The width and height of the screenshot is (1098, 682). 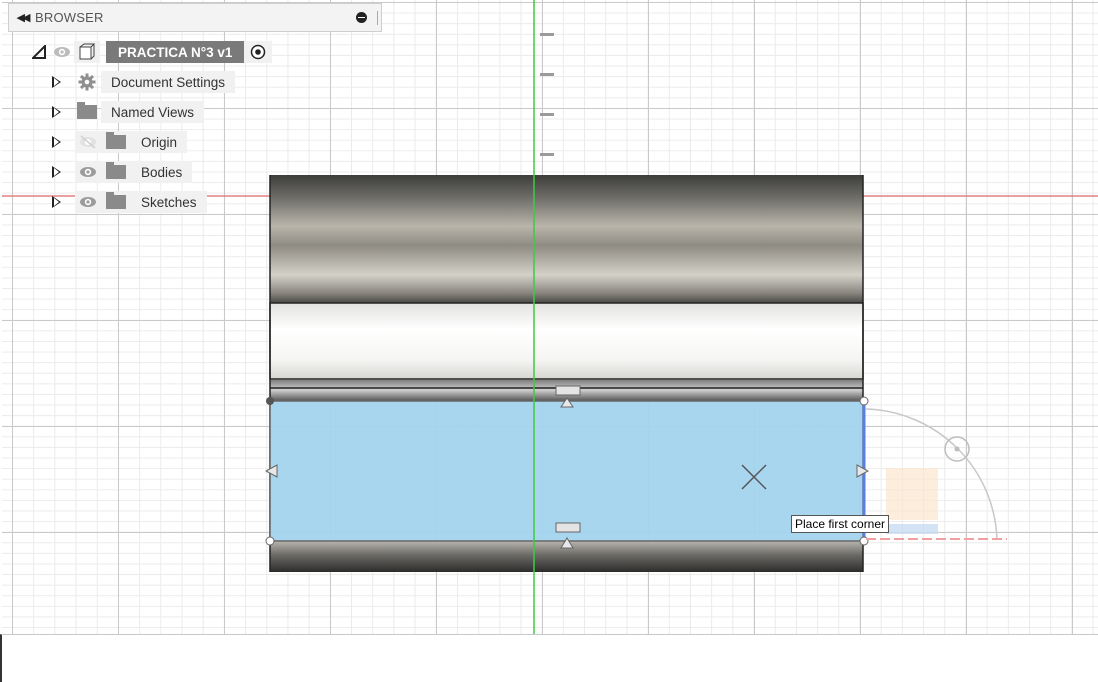 What do you see at coordinates (69, 17) in the screenshot?
I see `browser-title: BROWSER` at bounding box center [69, 17].